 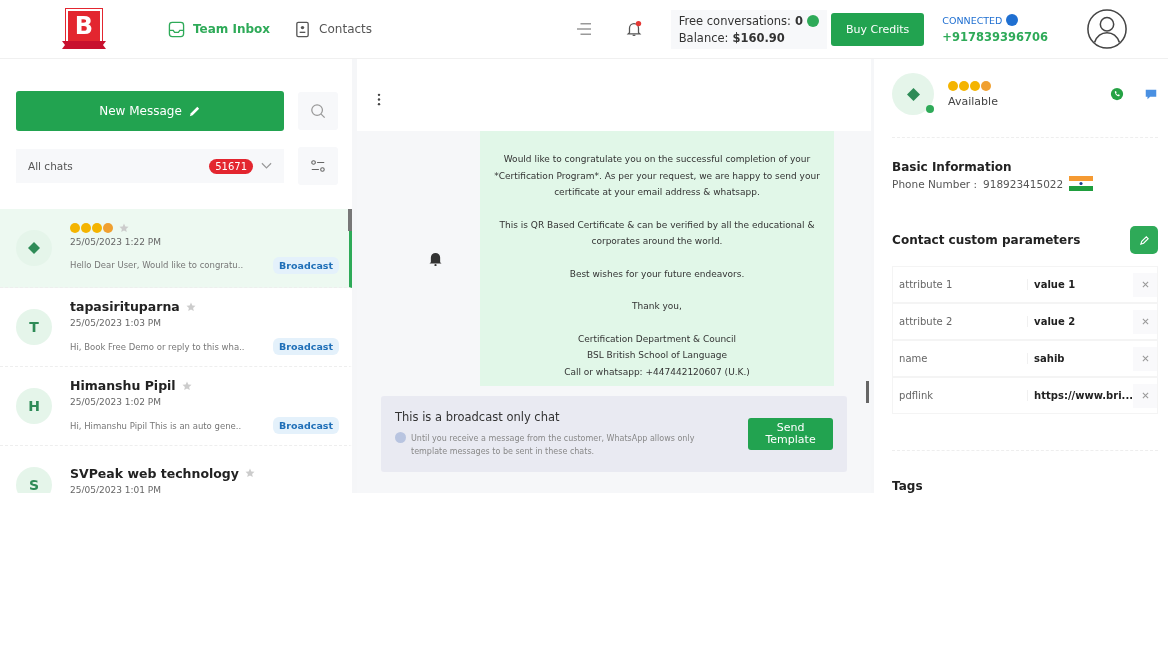 What do you see at coordinates (379, 99) in the screenshot?
I see `more-options-icon` at bounding box center [379, 99].